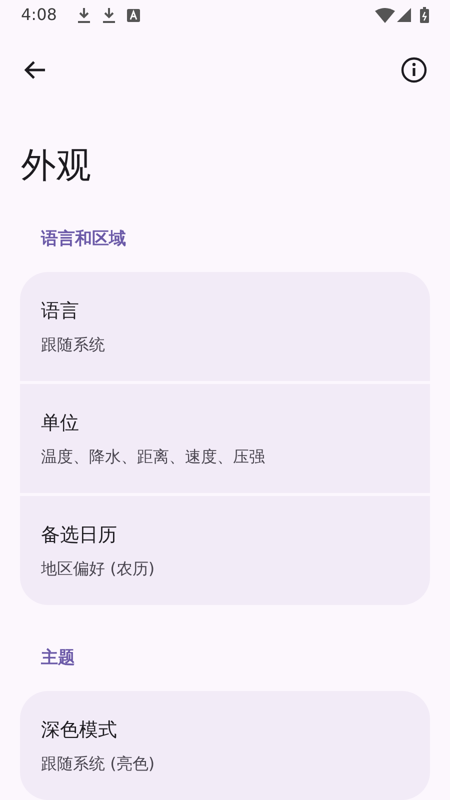 The height and width of the screenshot is (800, 450). I want to click on page-title: 外观, so click(56, 166).